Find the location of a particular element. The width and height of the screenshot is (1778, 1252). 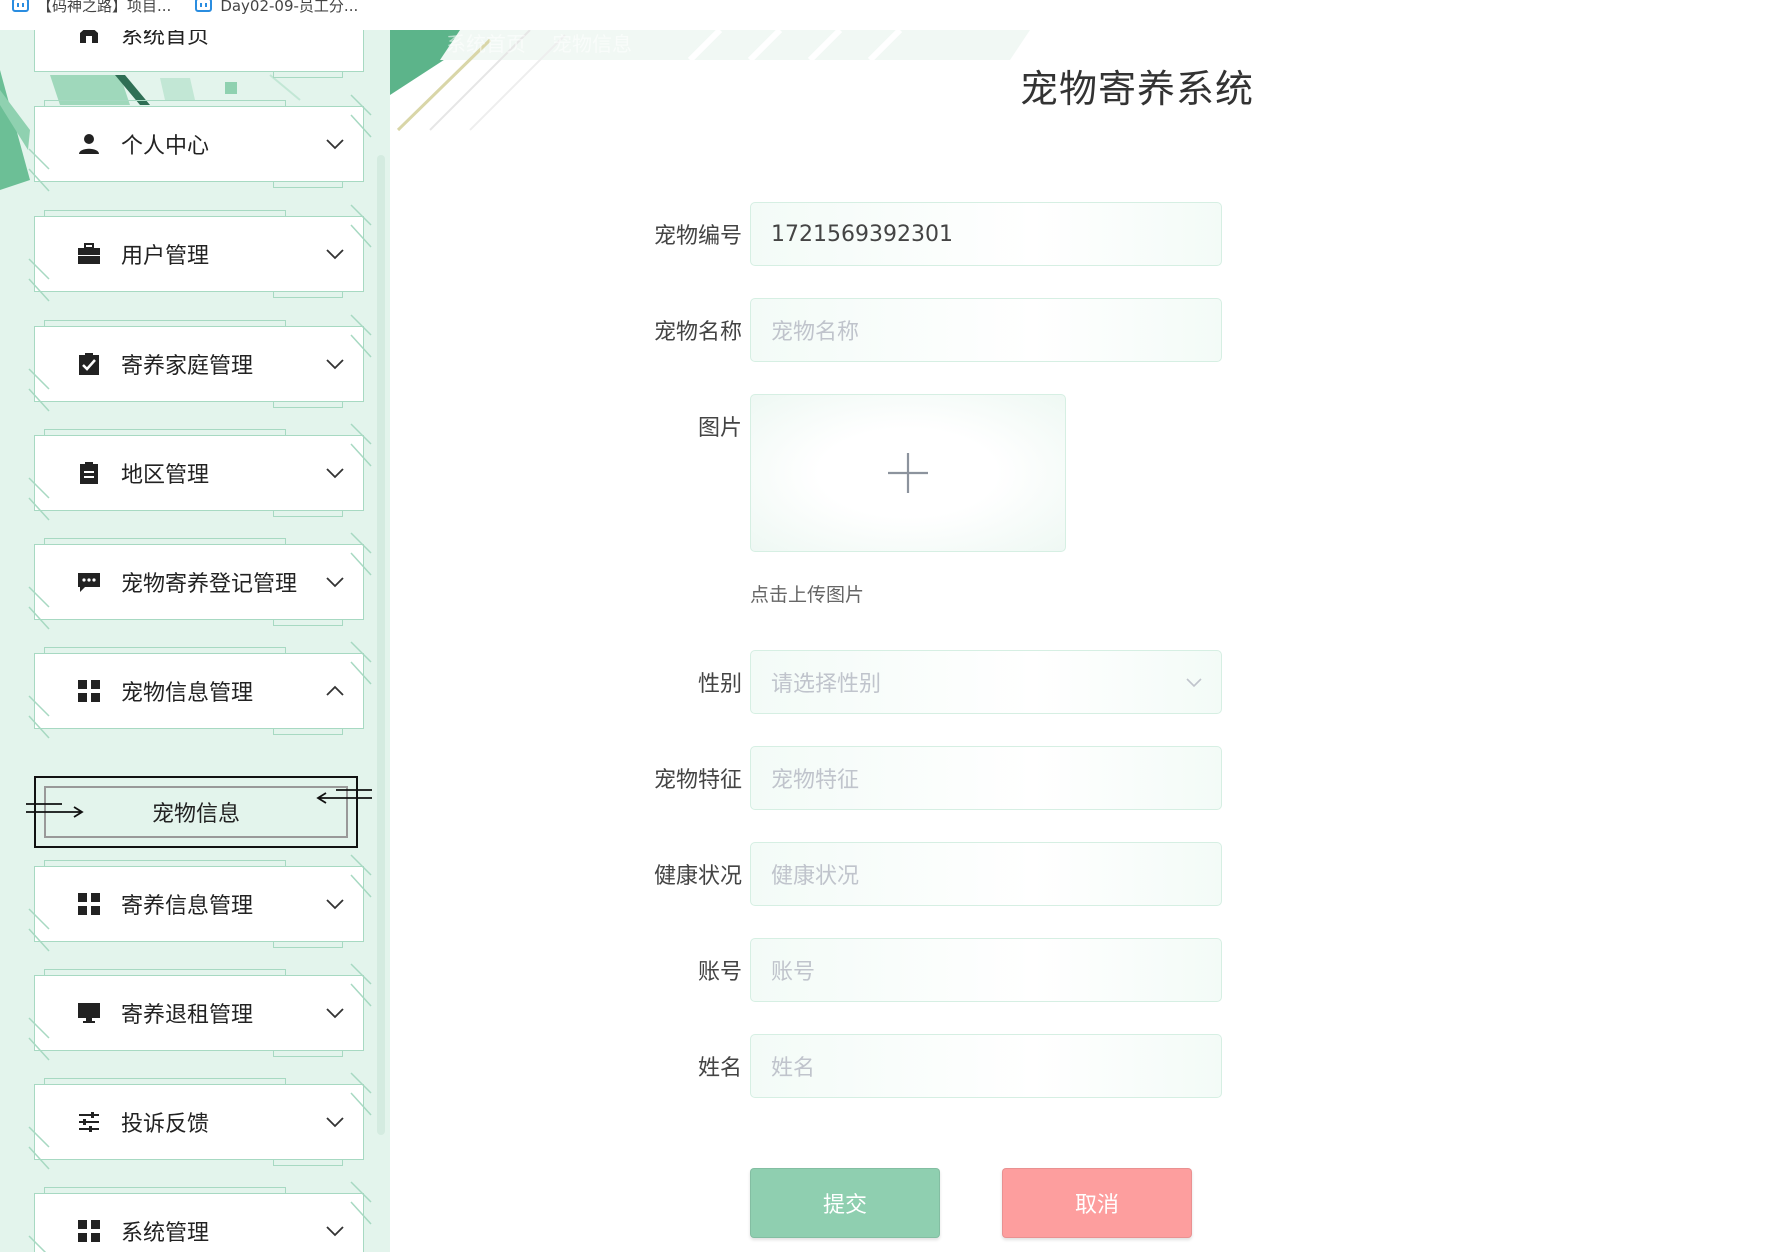

form-row-image: 图片 点击上传图片 is located at coordinates (890, 509).